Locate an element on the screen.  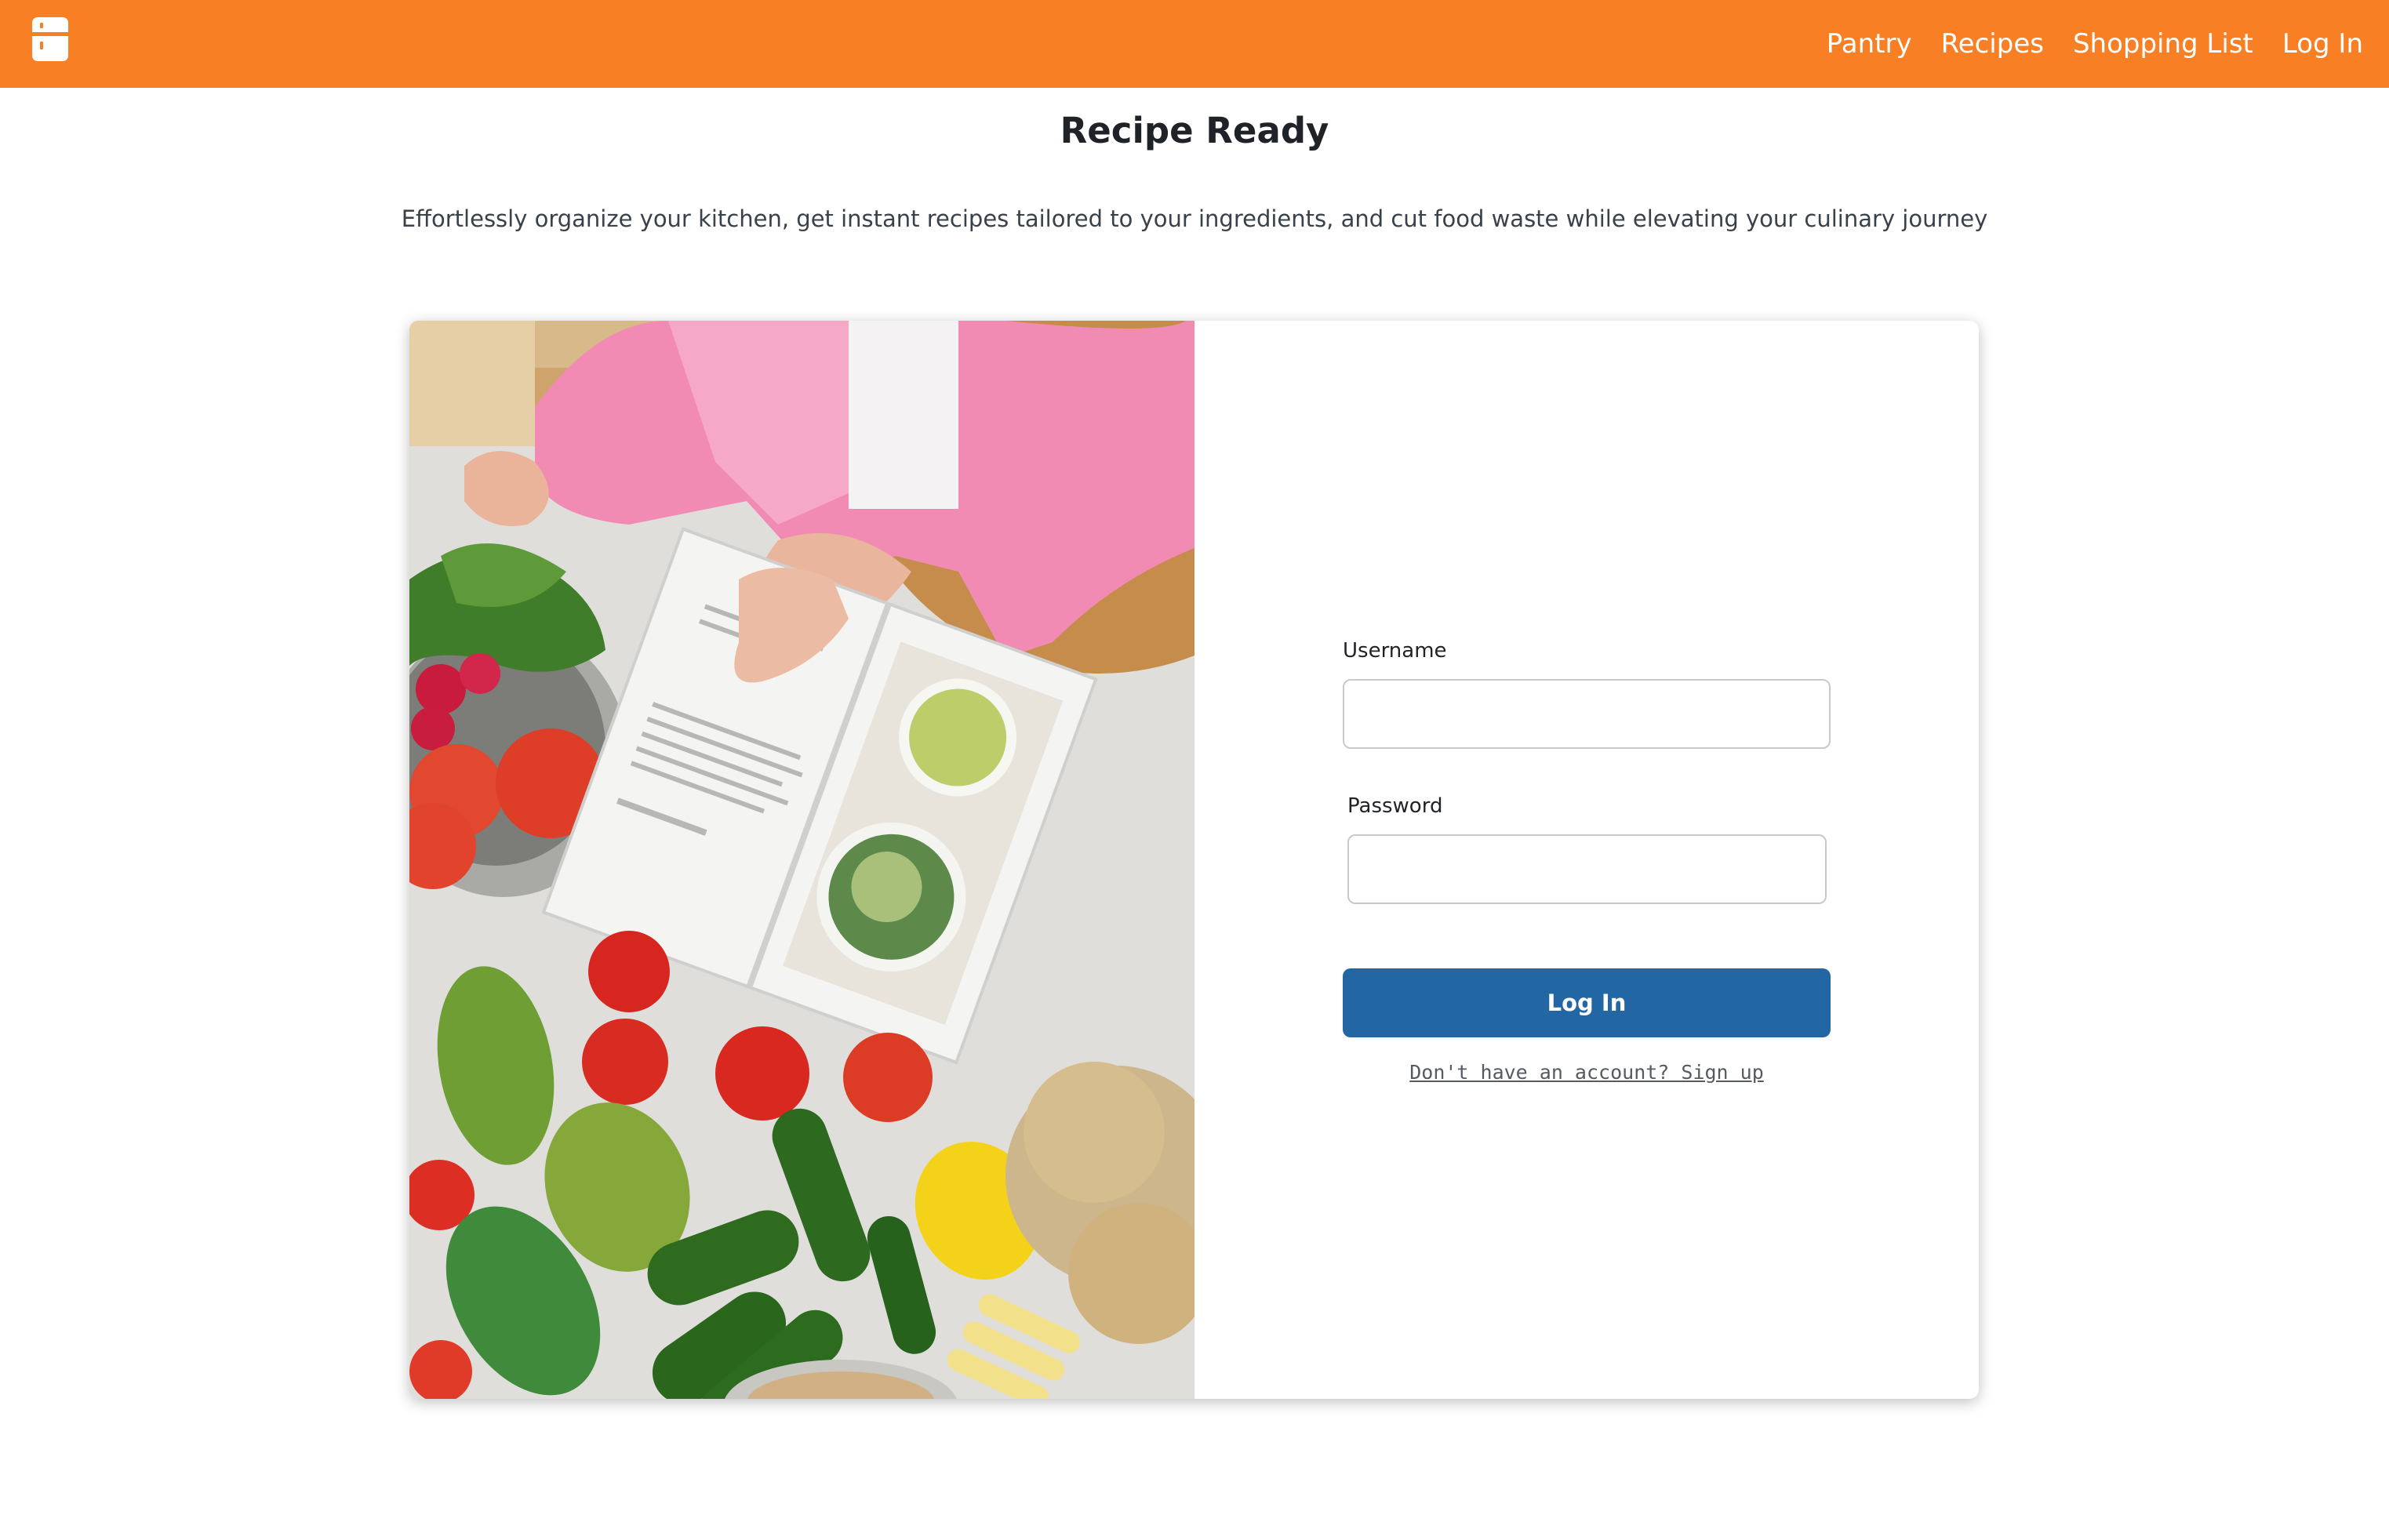
main-nav: Pantry Recipes Shopping List Log In is located at coordinates (2095, 44).